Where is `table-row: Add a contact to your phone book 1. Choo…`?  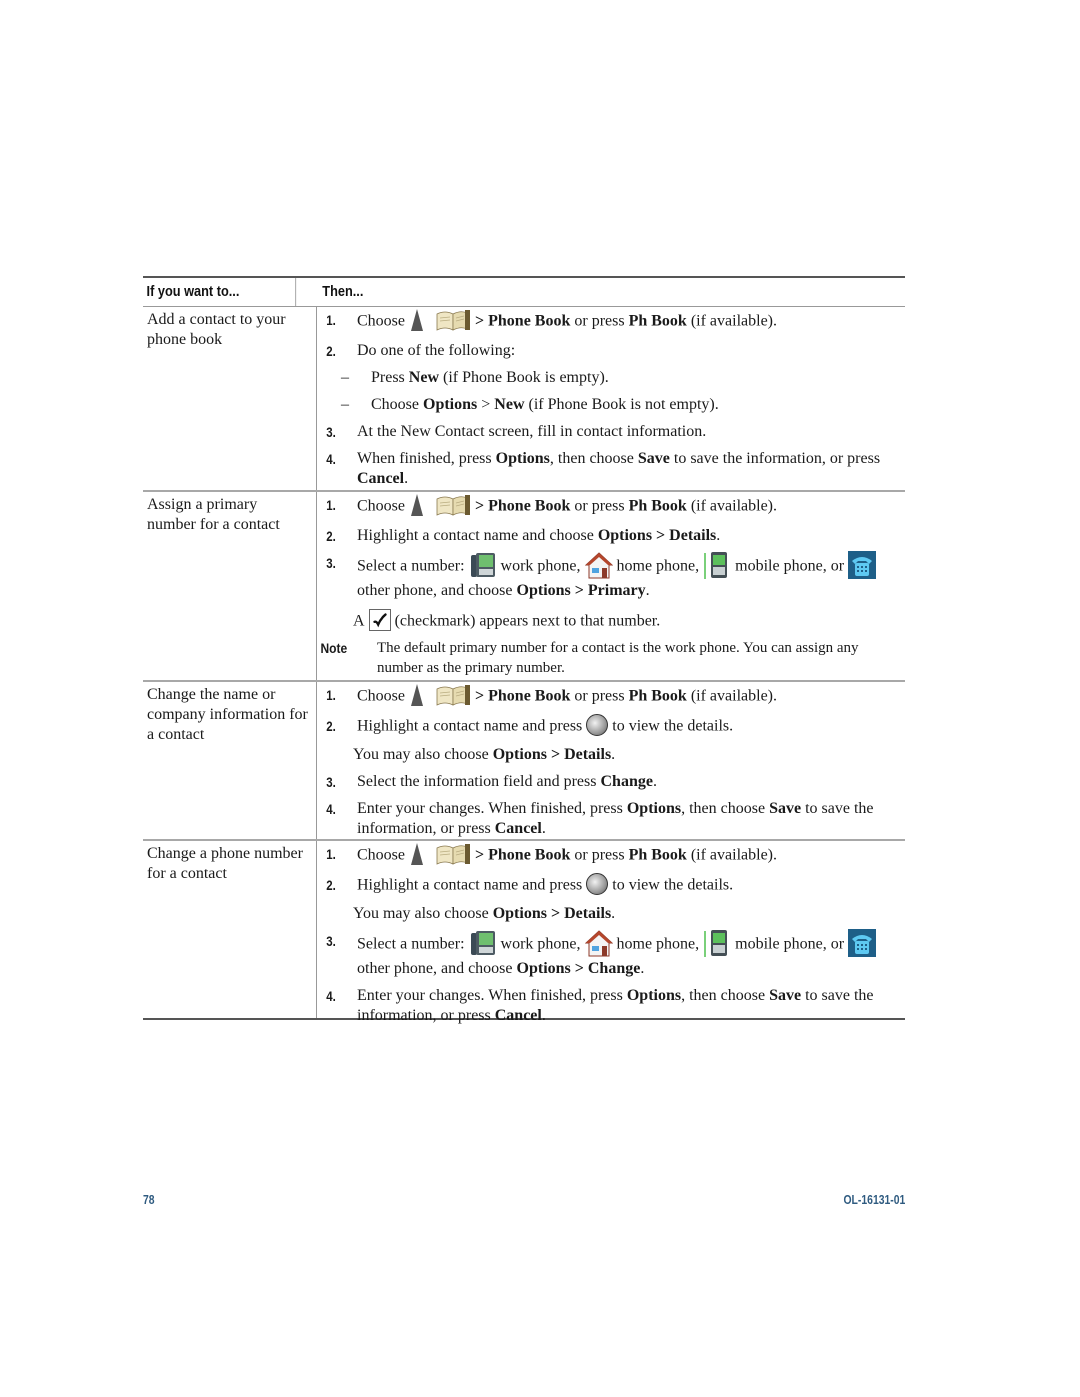 table-row: Add a contact to your phone book 1. Choo… is located at coordinates (524, 399).